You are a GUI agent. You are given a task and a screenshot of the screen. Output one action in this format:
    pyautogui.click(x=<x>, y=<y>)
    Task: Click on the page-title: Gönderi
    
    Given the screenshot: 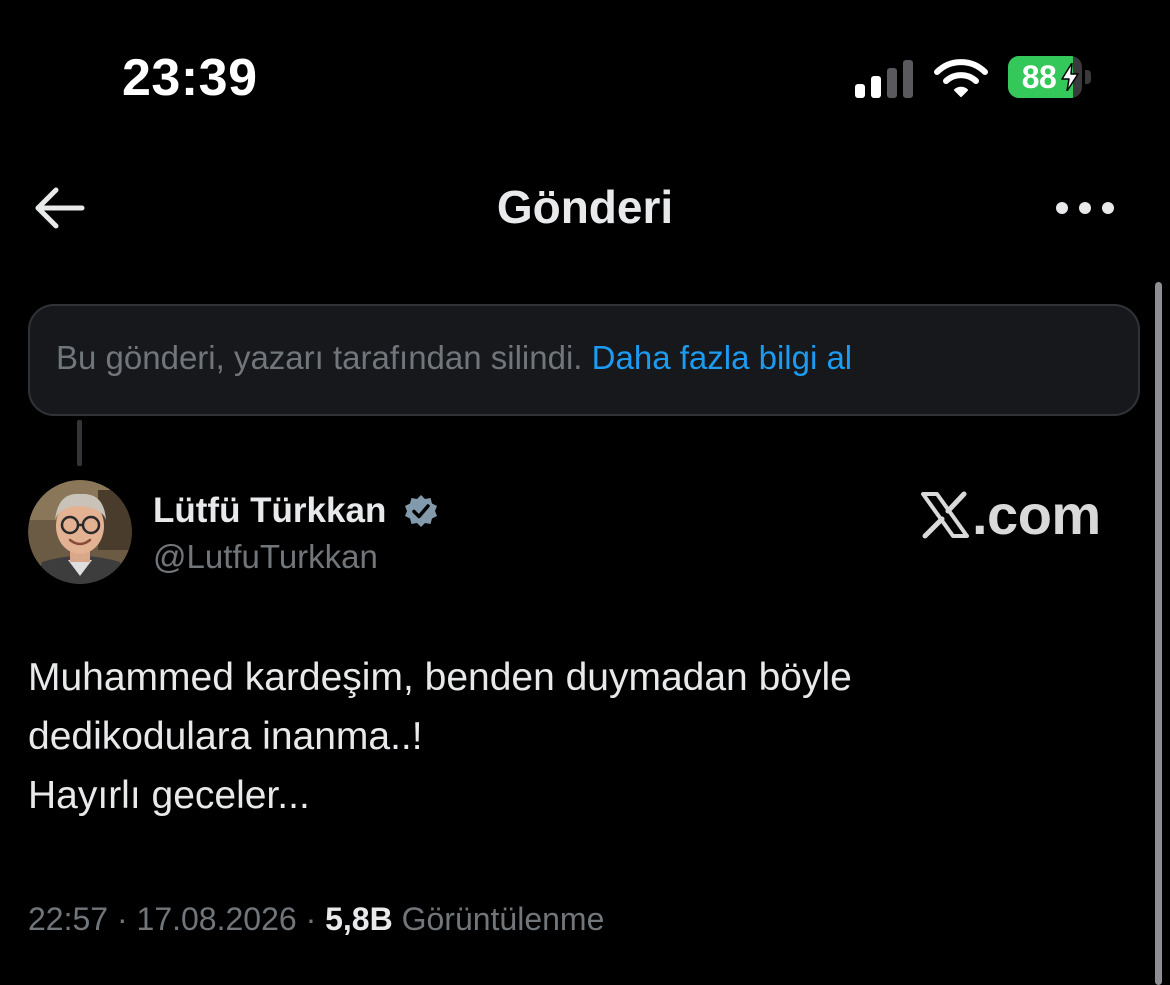 What is the action you would take?
    pyautogui.click(x=585, y=207)
    